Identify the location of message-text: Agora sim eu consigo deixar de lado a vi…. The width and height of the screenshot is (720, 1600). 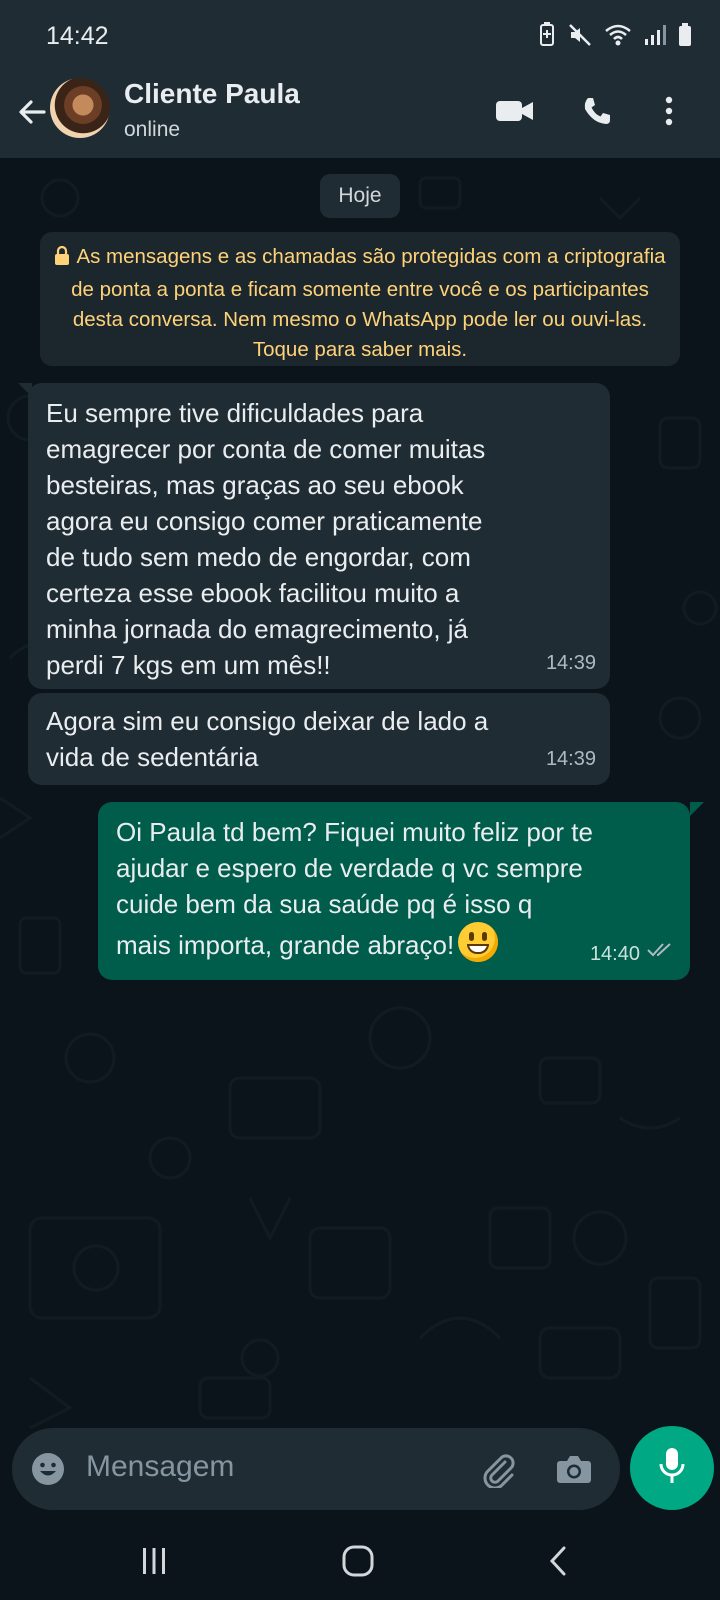
(267, 739).